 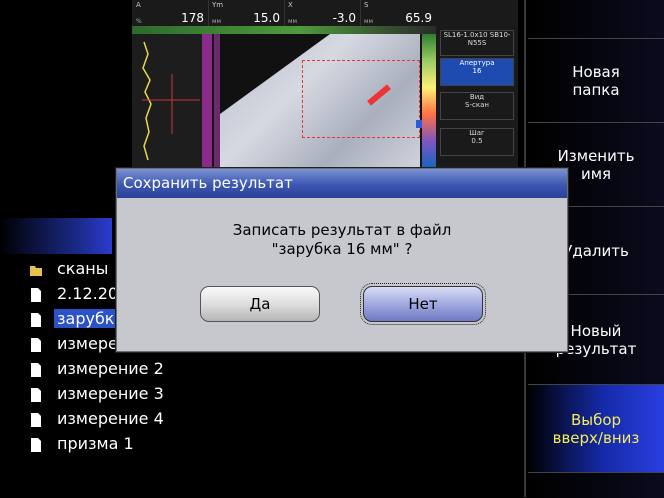 What do you see at coordinates (260, 368) in the screenshot?
I see `list-item: измерение 2` at bounding box center [260, 368].